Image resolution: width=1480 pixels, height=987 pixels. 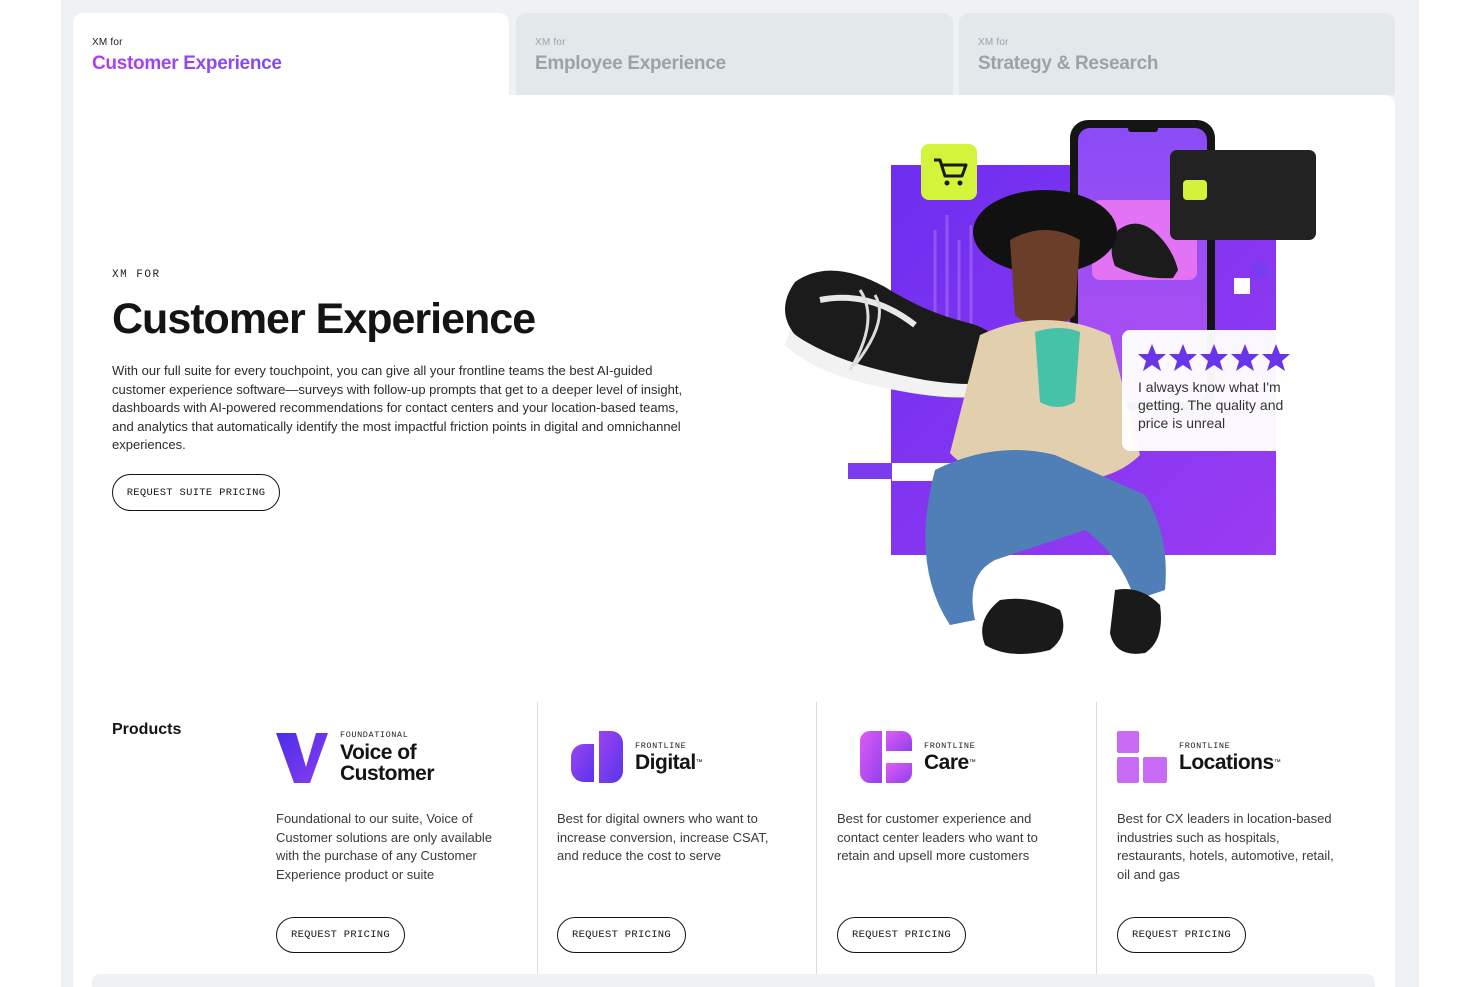 What do you see at coordinates (387, 773) in the screenshot?
I see `product-name-line2: Customer` at bounding box center [387, 773].